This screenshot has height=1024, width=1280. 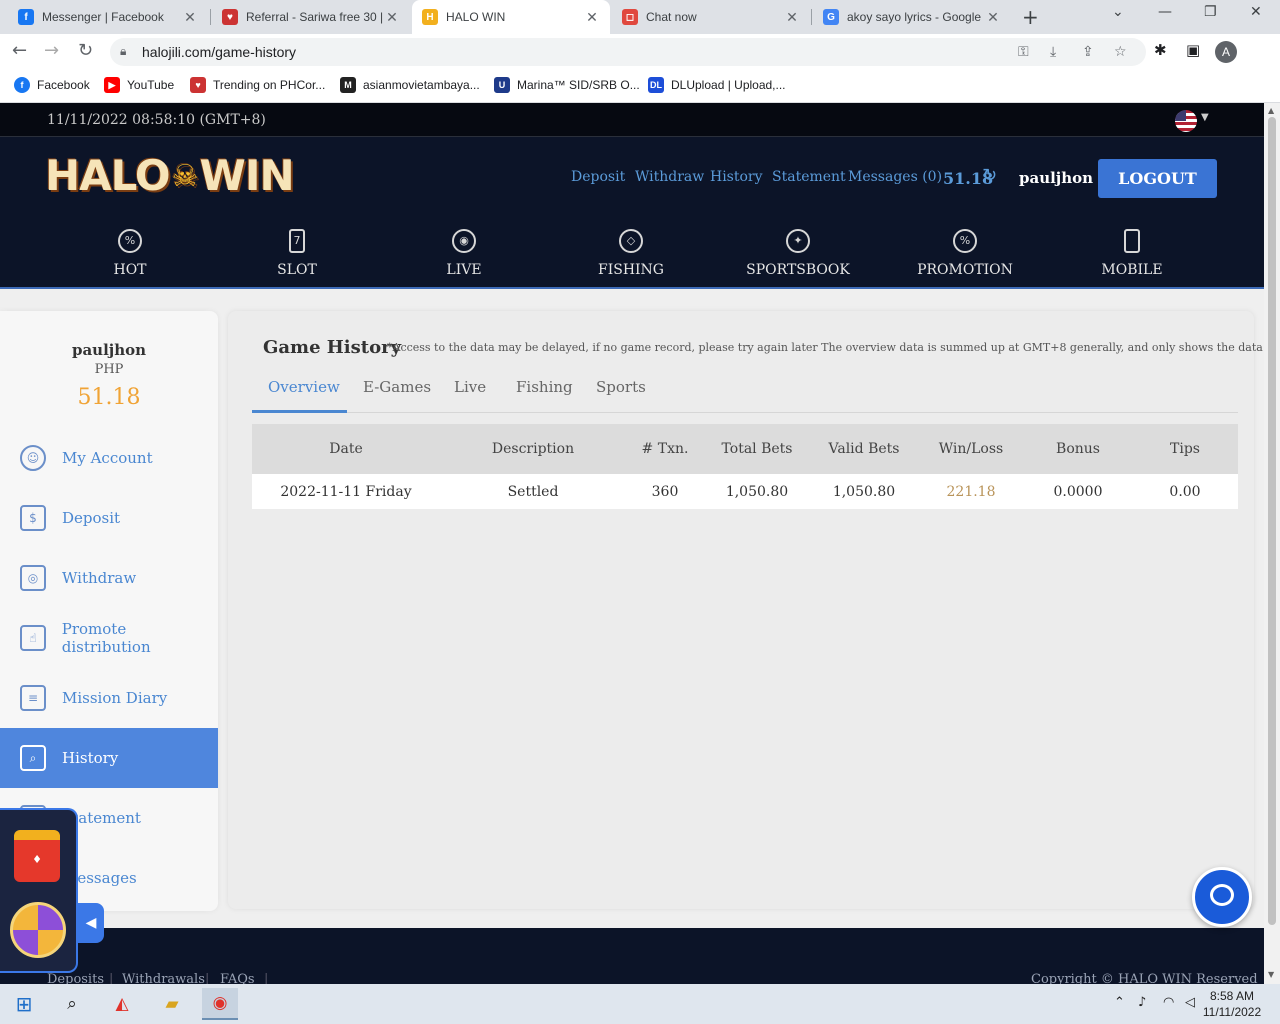 I want to click on acrobat-icon: ◭, so click(x=122, y=1004).